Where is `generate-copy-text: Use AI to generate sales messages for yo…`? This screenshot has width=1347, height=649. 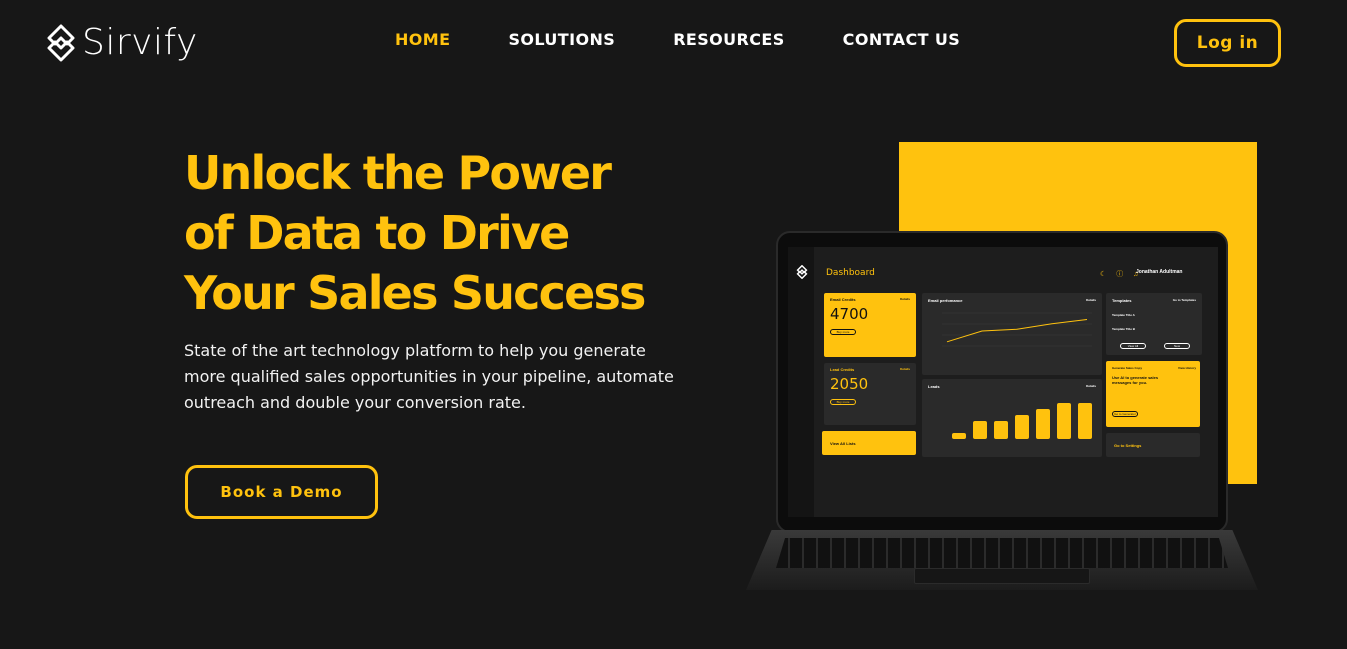 generate-copy-text: Use AI to generate sales messages for yo… is located at coordinates (1135, 380).